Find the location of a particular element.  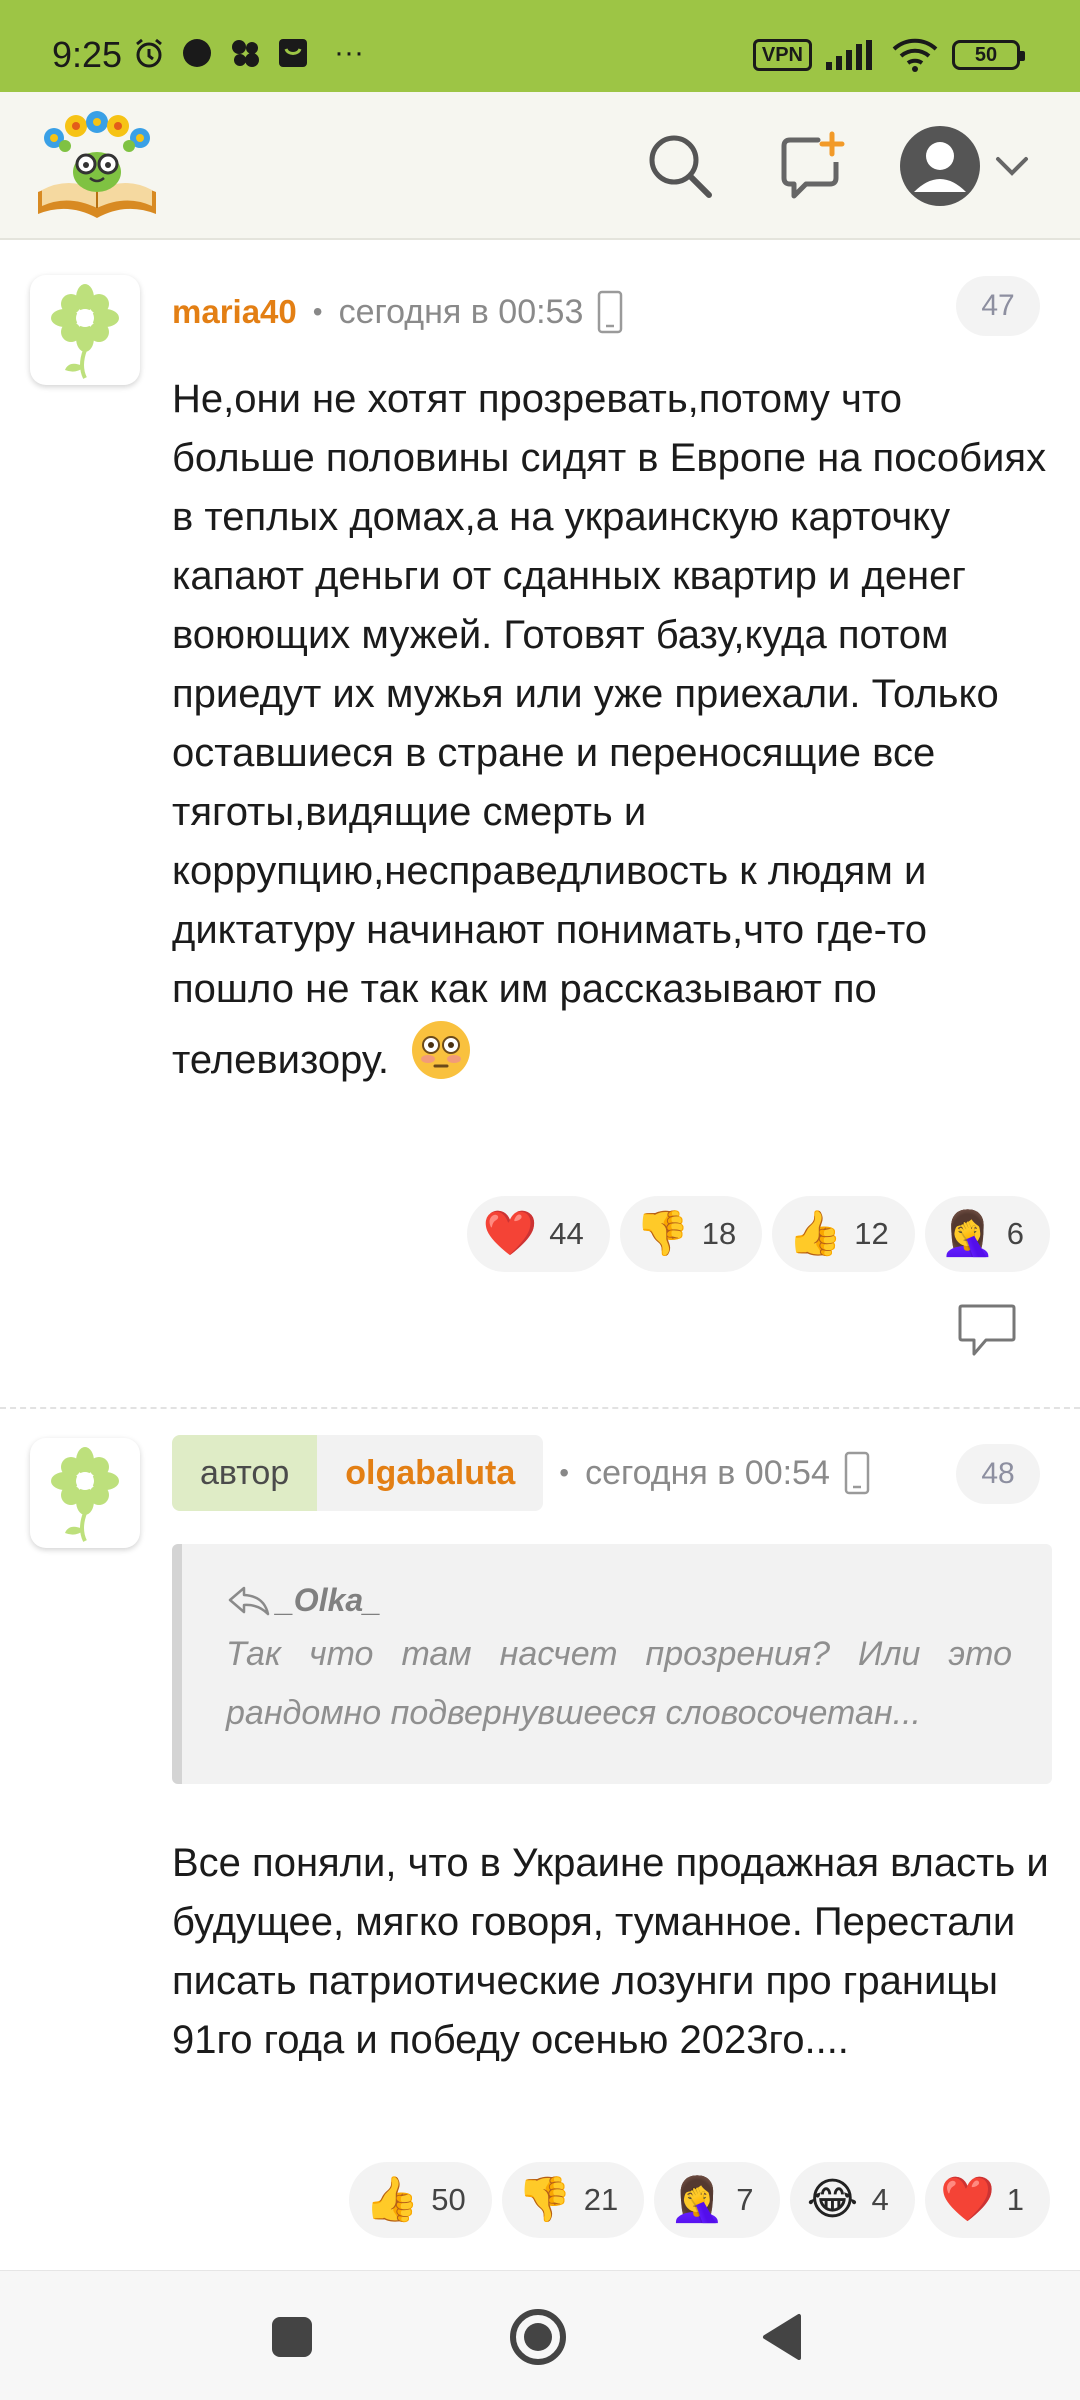

reaction-thumbs-up: 👍 50 is located at coordinates (420, 2200).